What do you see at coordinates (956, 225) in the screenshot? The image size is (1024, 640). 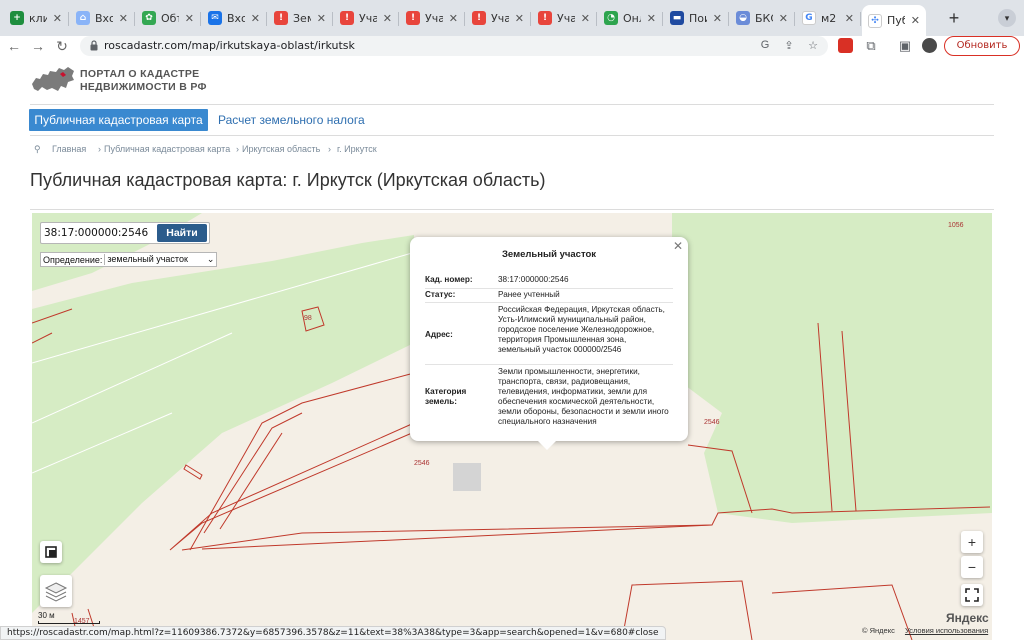 I see `parcel-label: 1056` at bounding box center [956, 225].